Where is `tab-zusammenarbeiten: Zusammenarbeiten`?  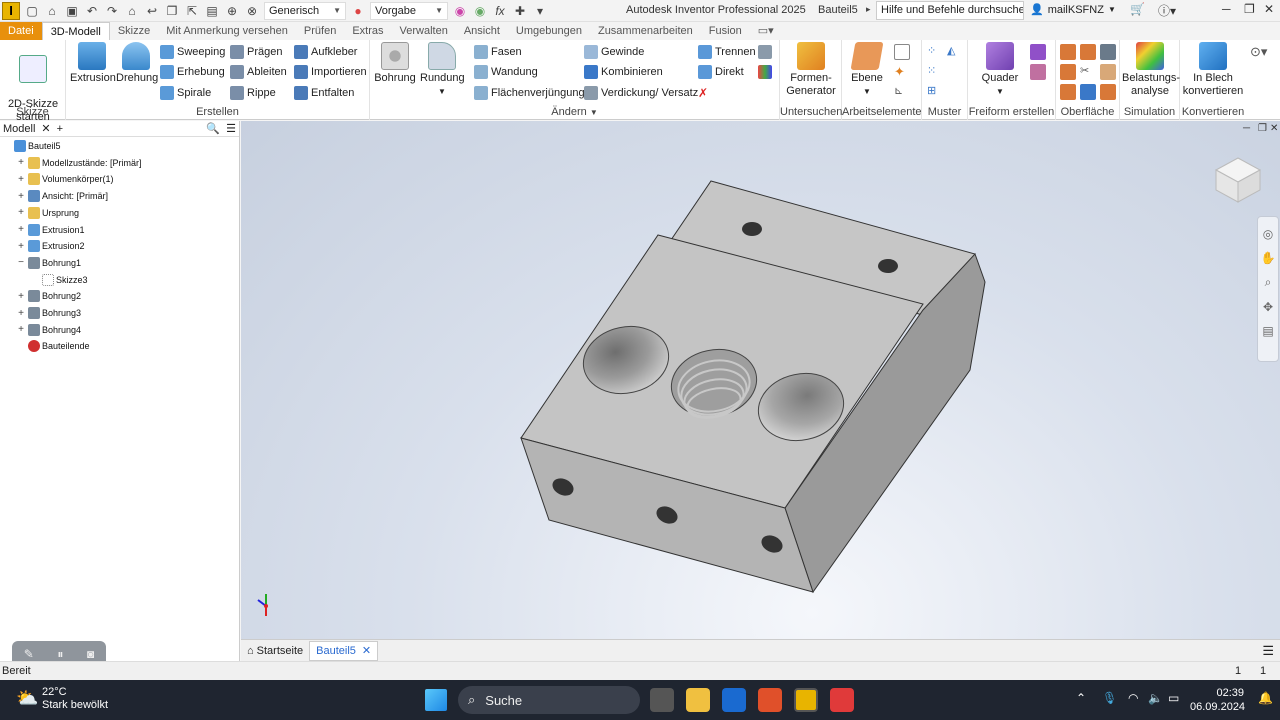
tab-zusammenarbeiten: Zusammenarbeiten is located at coordinates (645, 31).